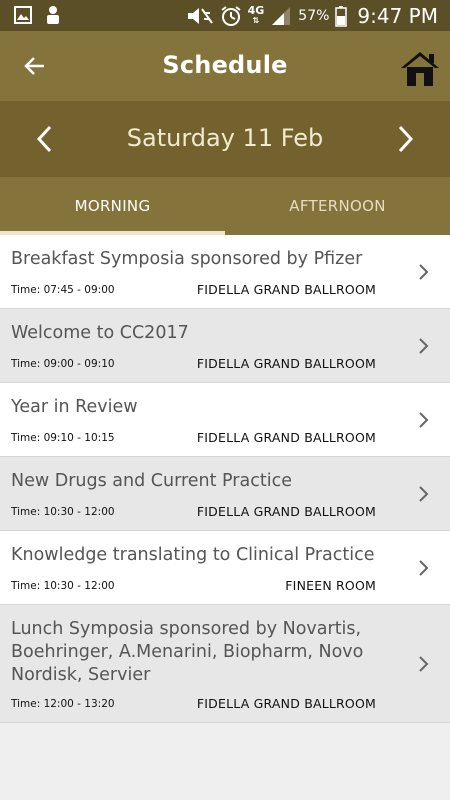 The height and width of the screenshot is (800, 450). What do you see at coordinates (314, 16) in the screenshot?
I see `battery-percent: 57%` at bounding box center [314, 16].